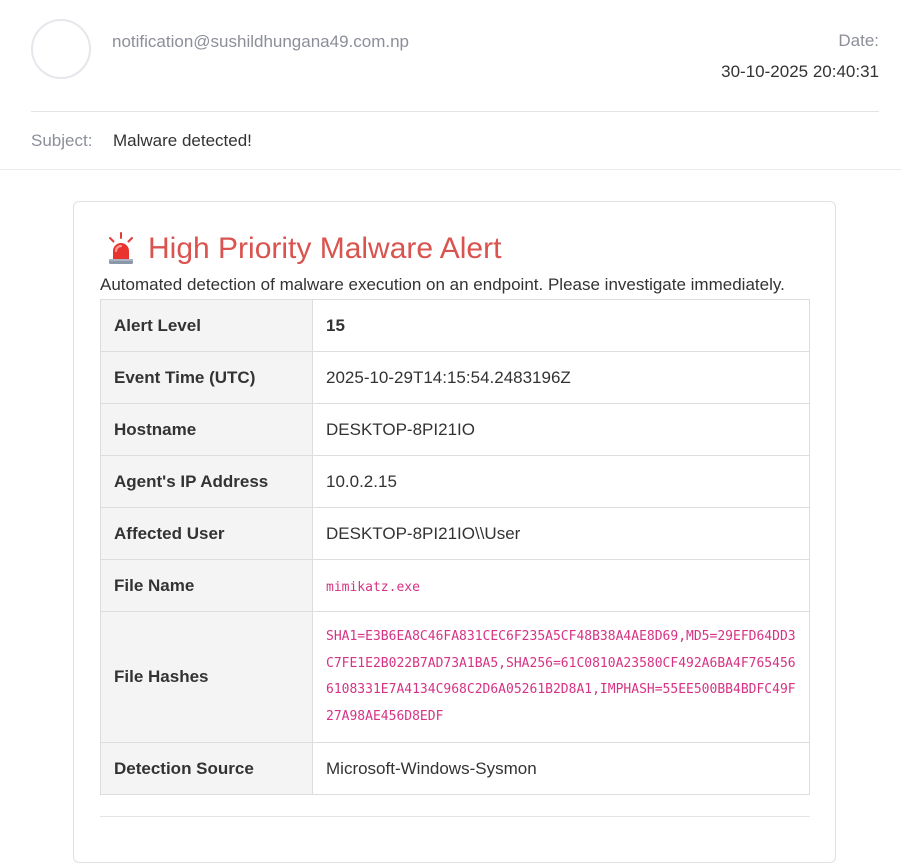 This screenshot has height=867, width=901. What do you see at coordinates (858, 40) in the screenshot?
I see `date-label: Date:` at bounding box center [858, 40].